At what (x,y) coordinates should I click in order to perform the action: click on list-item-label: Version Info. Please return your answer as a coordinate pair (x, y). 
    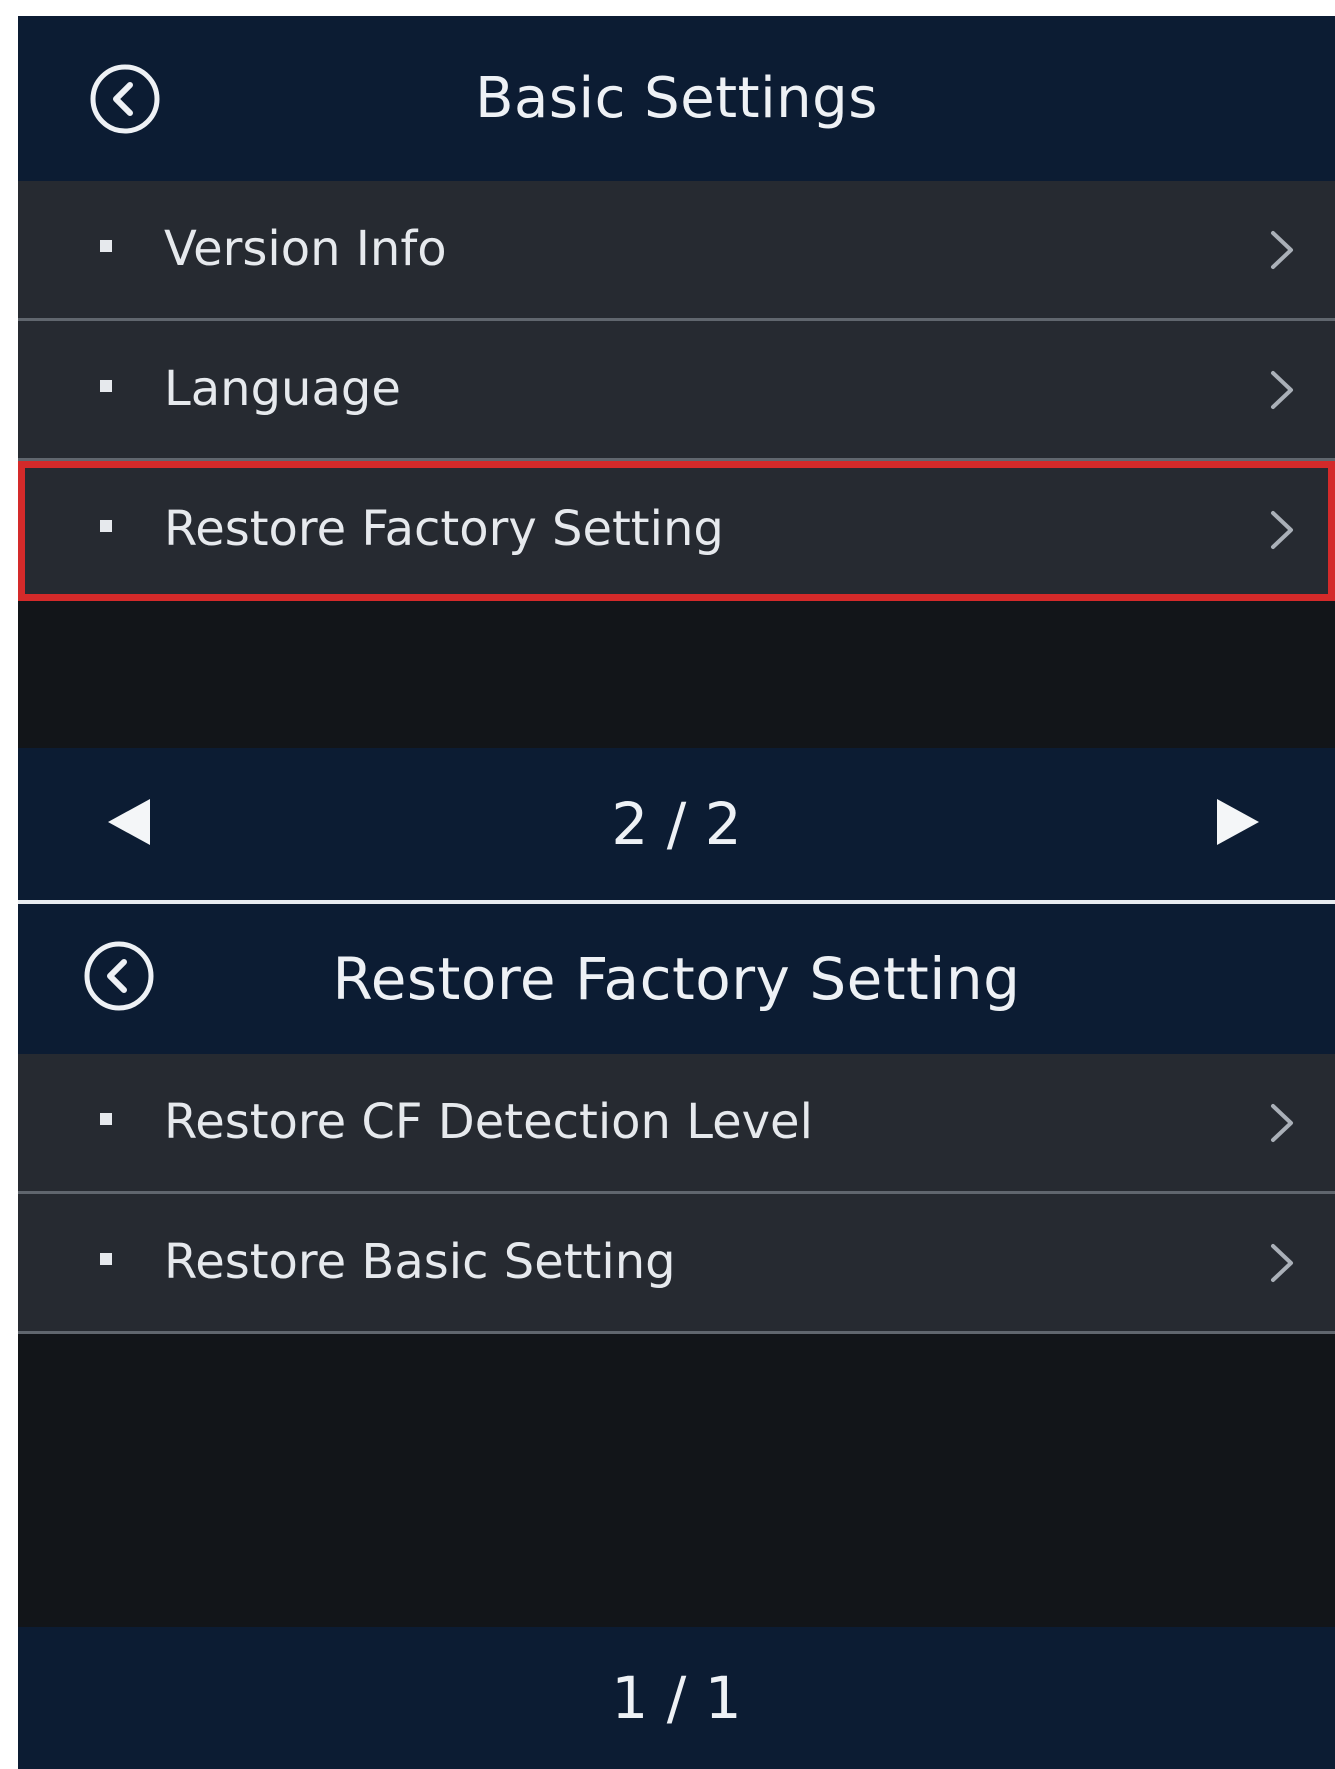
    Looking at the image, I should click on (305, 249).